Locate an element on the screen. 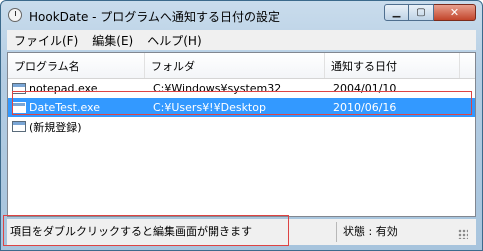 The width and height of the screenshot is (483, 251). column-header-filler is located at coordinates (467, 65).